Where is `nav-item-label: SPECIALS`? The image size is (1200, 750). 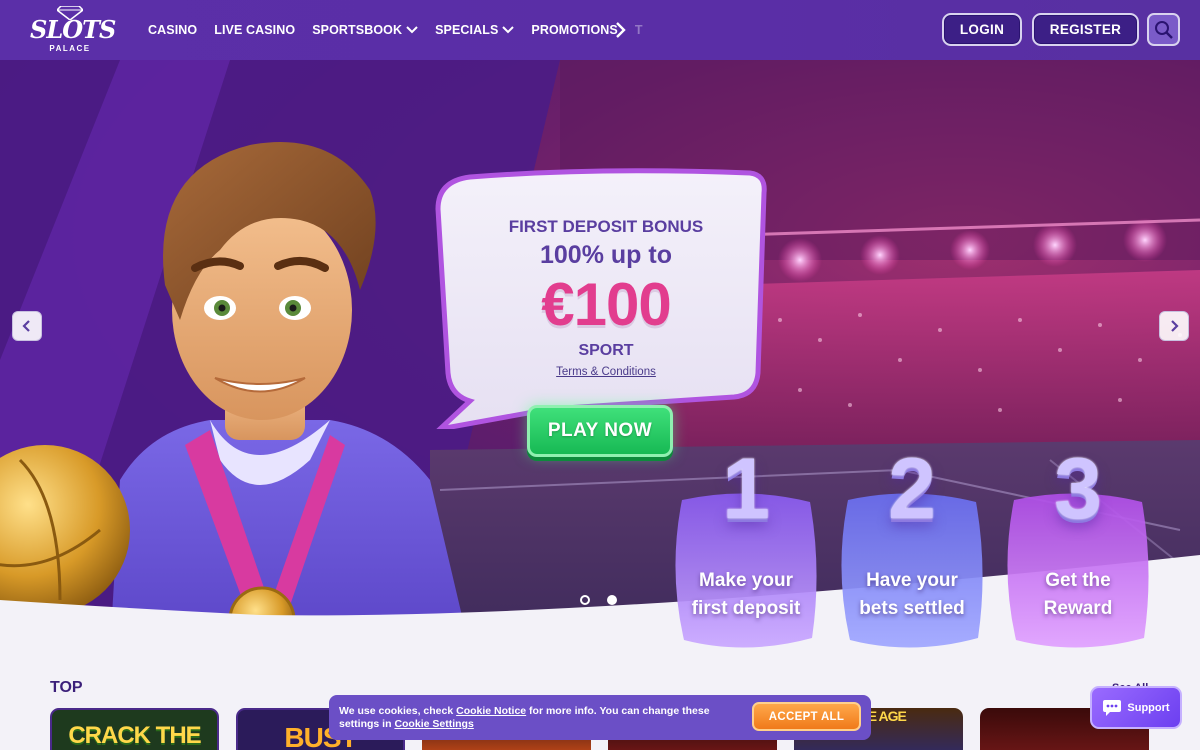
nav-item-label: SPECIALS is located at coordinates (467, 30).